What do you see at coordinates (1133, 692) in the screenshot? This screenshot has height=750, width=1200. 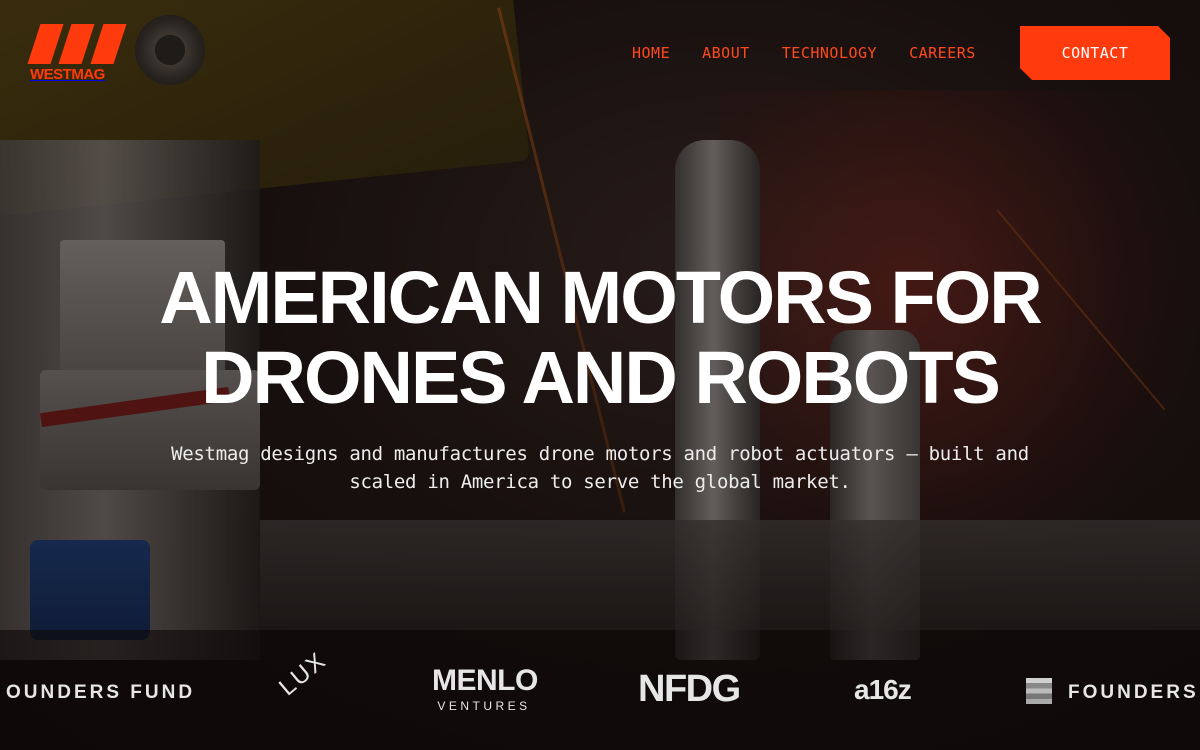 I see `founders-fund-logo-right: FOUNDERS` at bounding box center [1133, 692].